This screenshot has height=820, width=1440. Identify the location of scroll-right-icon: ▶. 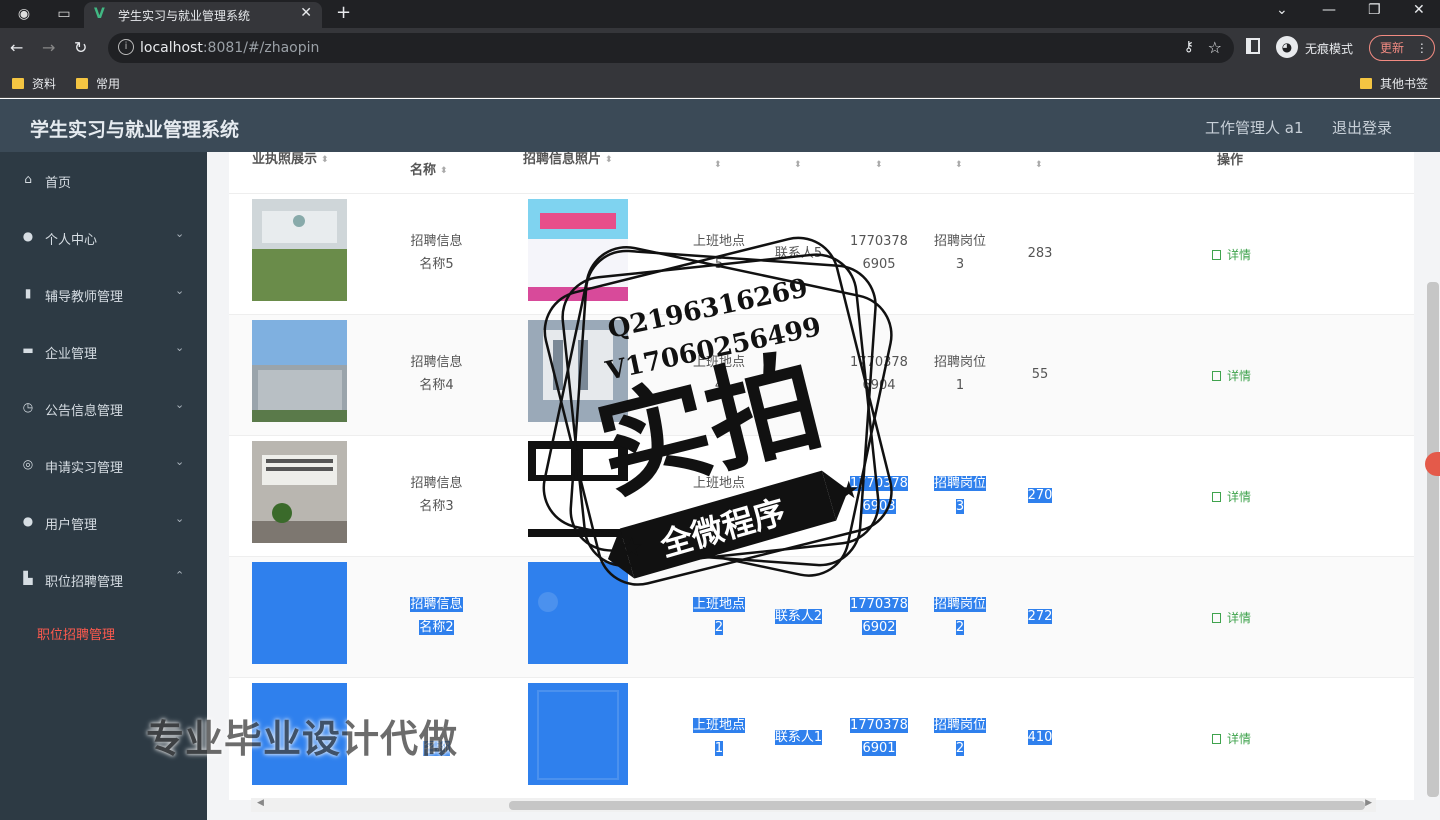
(1368, 803).